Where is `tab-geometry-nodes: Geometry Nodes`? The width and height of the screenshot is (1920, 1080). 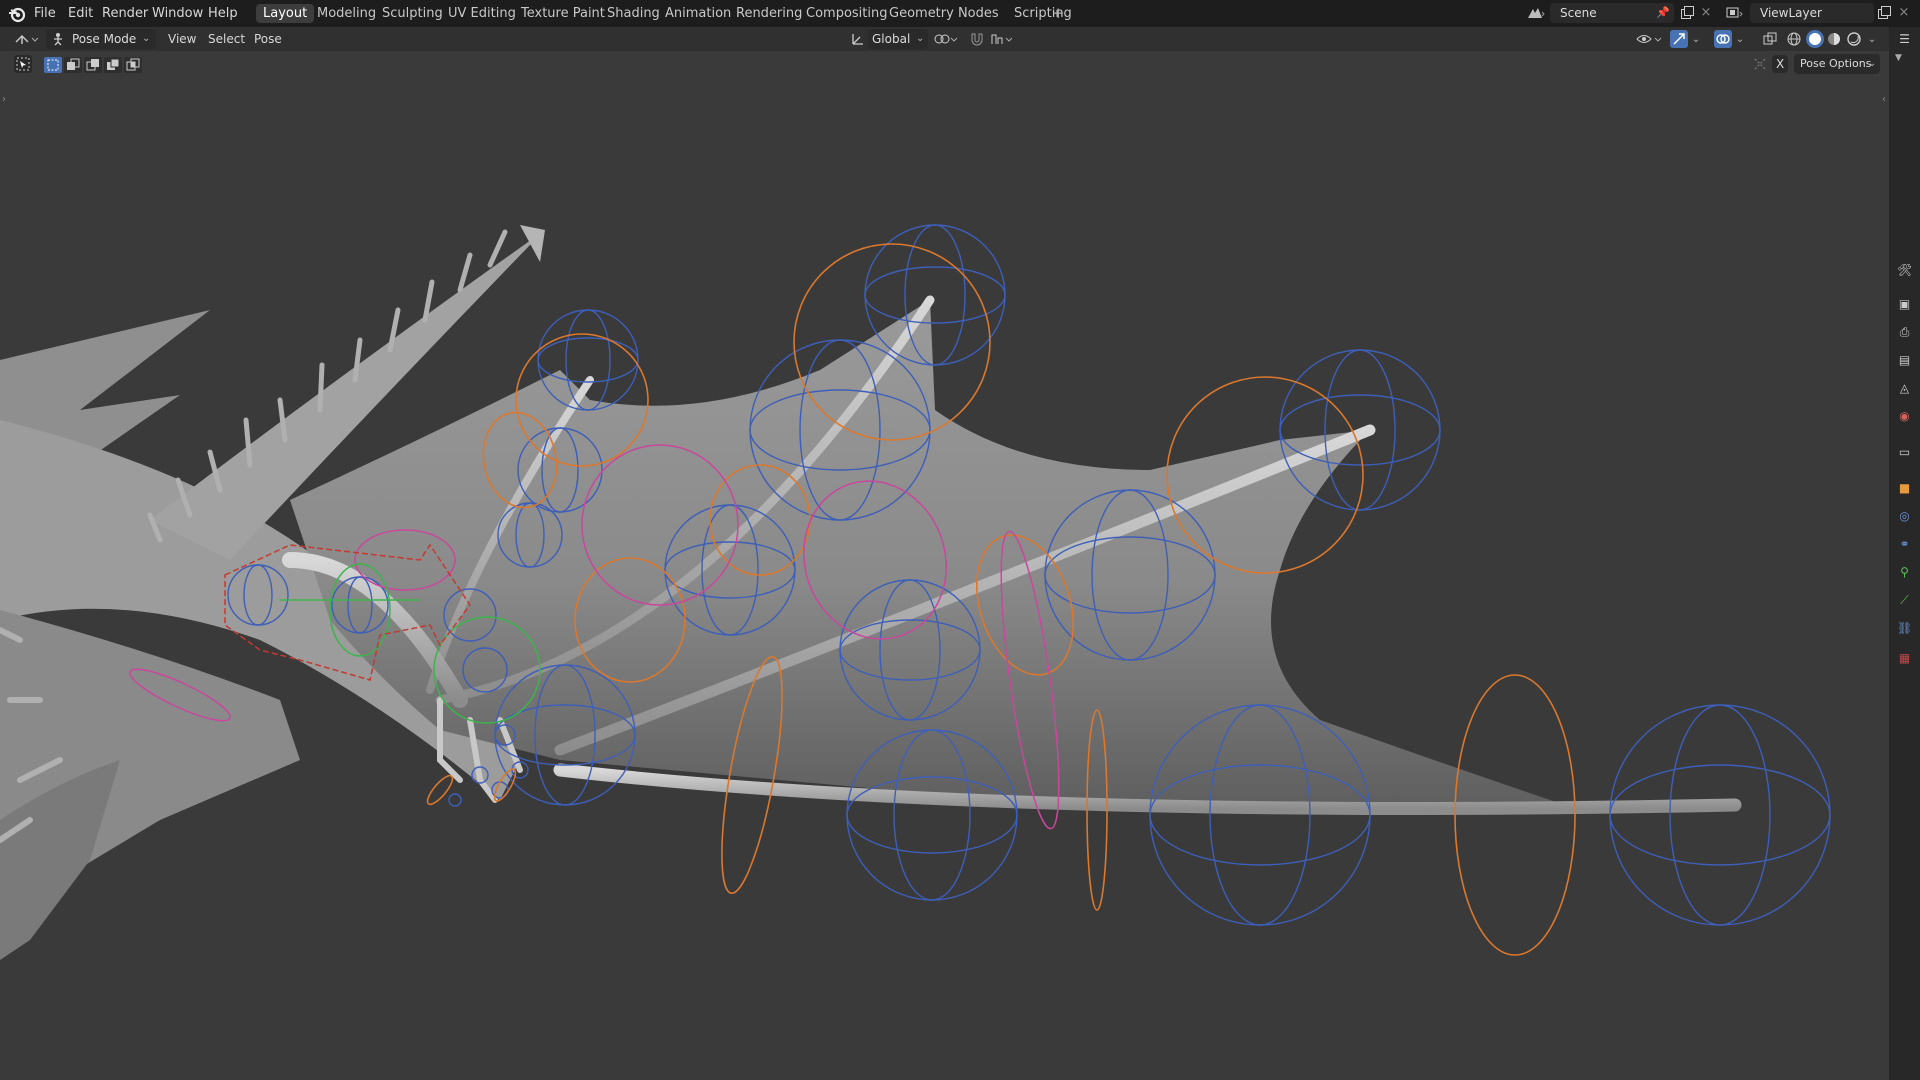
tab-geometry-nodes: Geometry Nodes is located at coordinates (944, 13).